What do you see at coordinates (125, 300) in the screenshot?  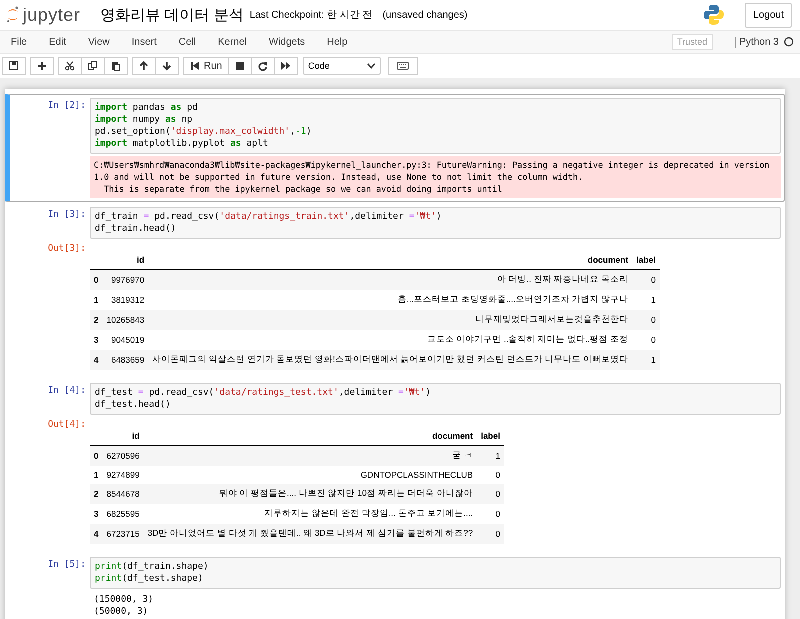 I see `table-cell: 3819312` at bounding box center [125, 300].